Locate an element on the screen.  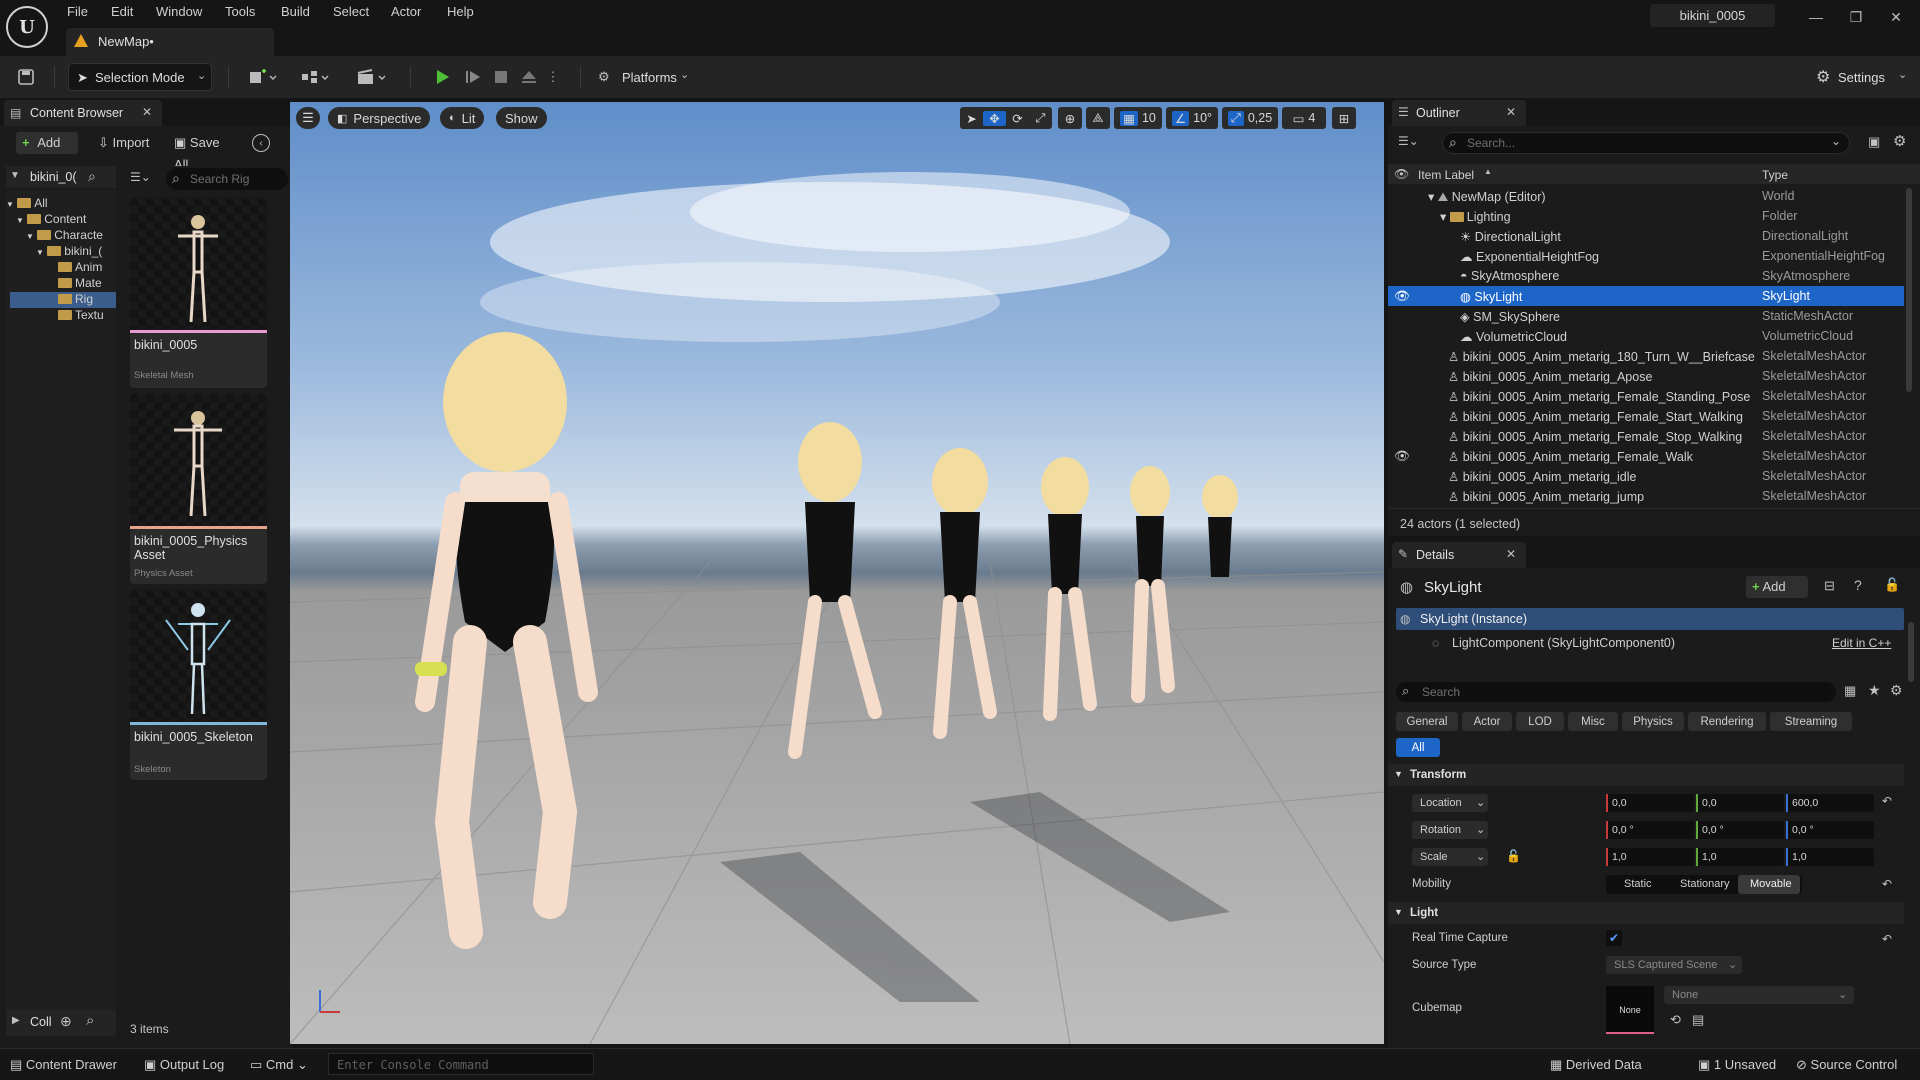
real-time-capture-checkbox: ✔ is located at coordinates (1614, 938).